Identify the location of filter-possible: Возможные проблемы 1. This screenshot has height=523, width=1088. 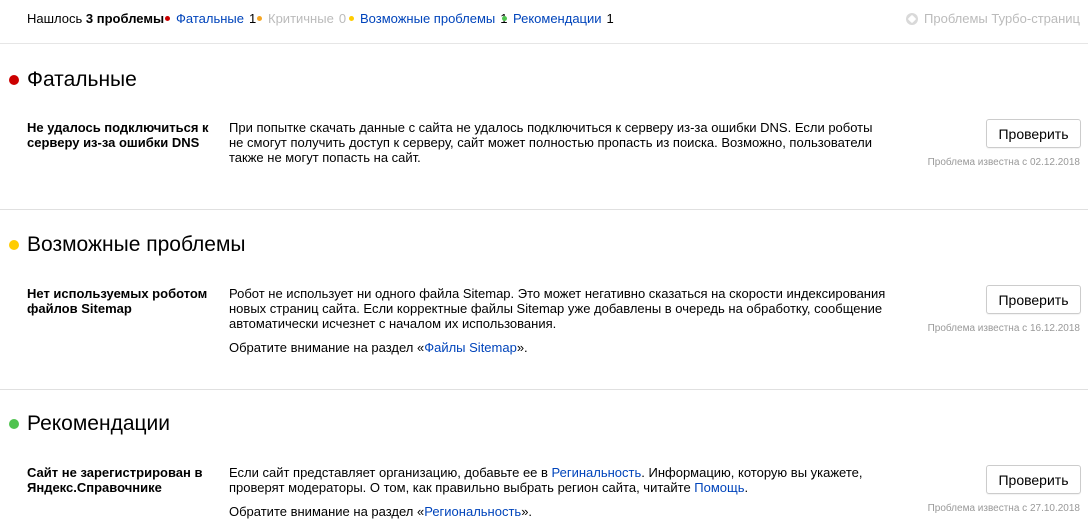
(428, 18).